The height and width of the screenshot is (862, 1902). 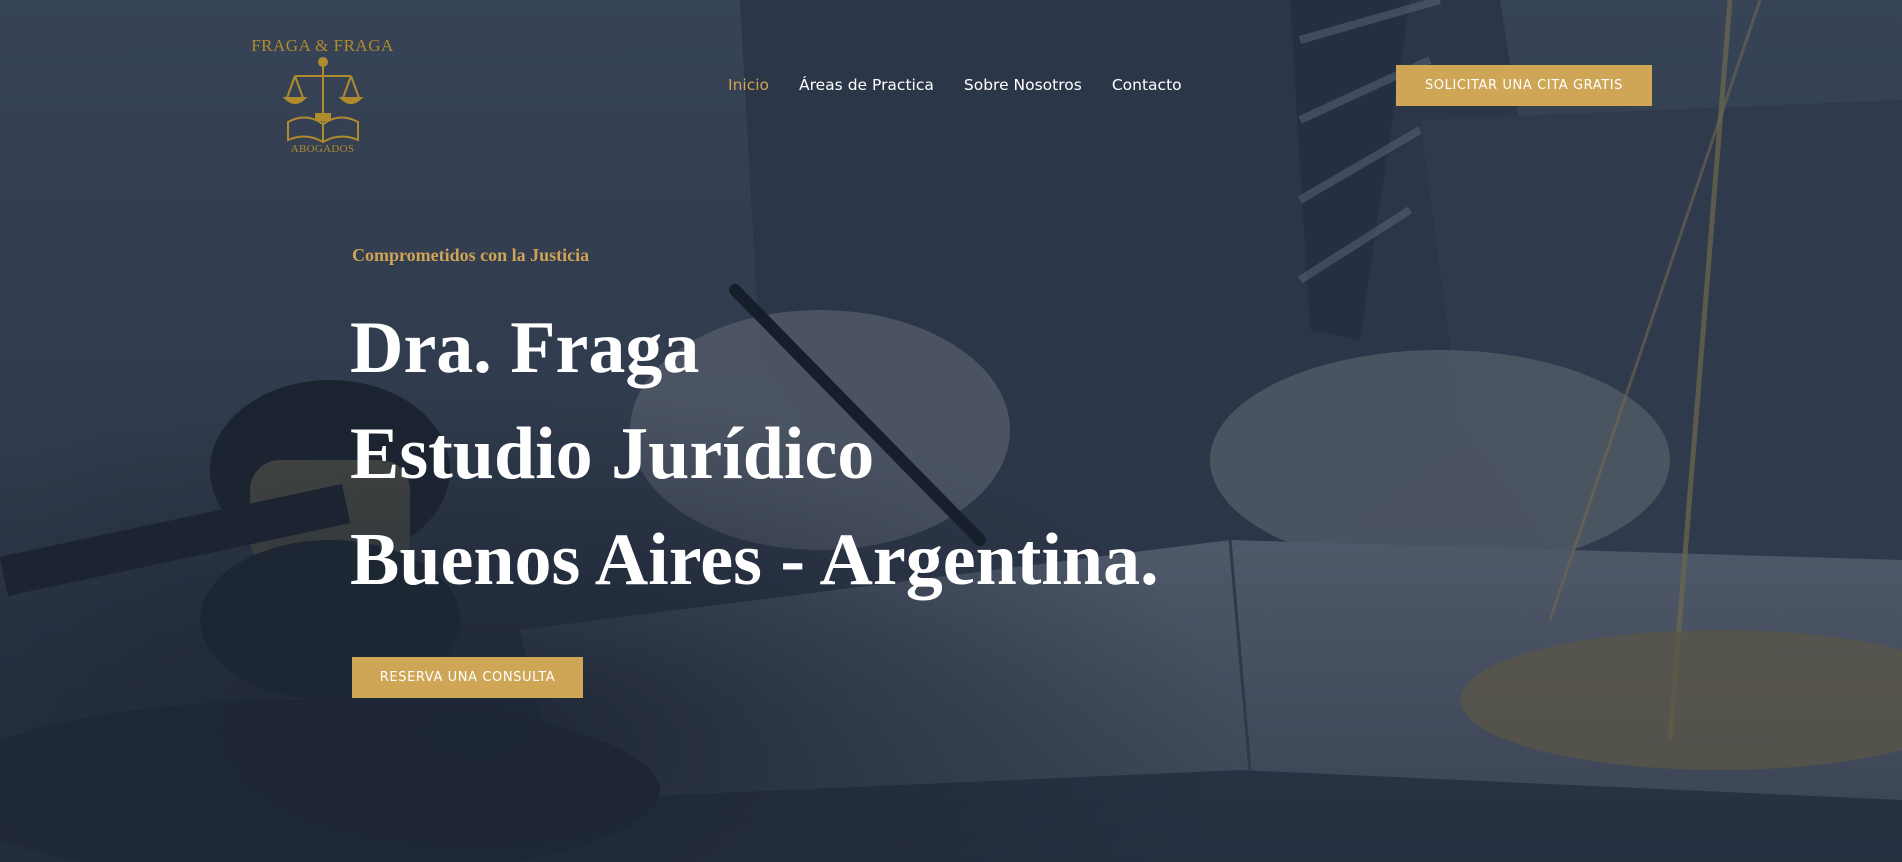 I want to click on nav-item-areas-de-practica: Áreas de Practica, so click(x=866, y=85).